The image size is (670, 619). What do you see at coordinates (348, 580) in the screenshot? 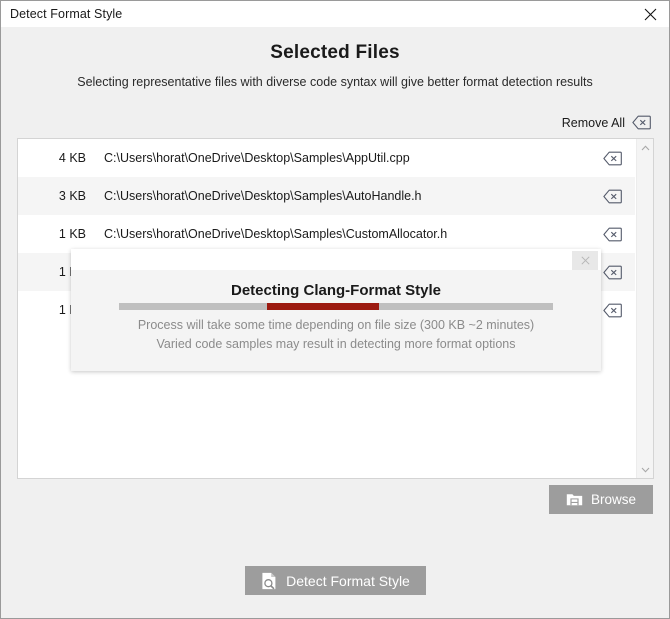
I see `detect-format-style-label: Detect Format Style` at bounding box center [348, 580].